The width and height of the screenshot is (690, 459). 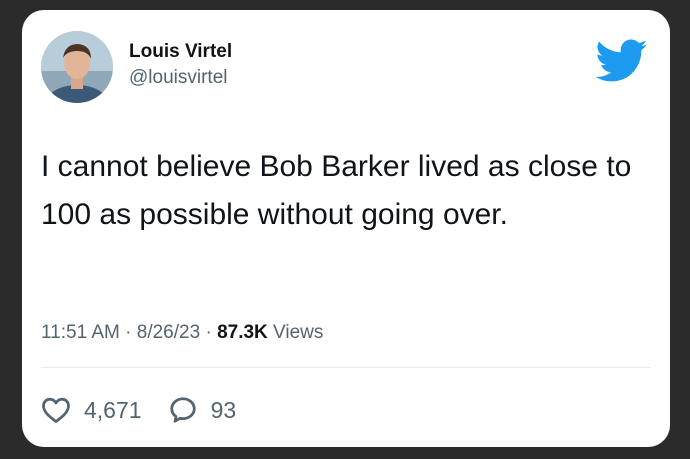 What do you see at coordinates (178, 78) in the screenshot?
I see `user-handle: @louisvirtel` at bounding box center [178, 78].